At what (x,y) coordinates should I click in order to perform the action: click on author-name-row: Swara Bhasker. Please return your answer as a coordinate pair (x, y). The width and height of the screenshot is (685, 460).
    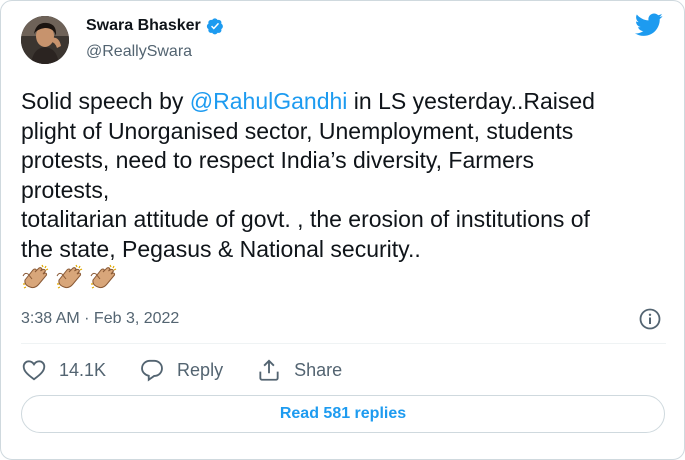
    Looking at the image, I should click on (155, 26).